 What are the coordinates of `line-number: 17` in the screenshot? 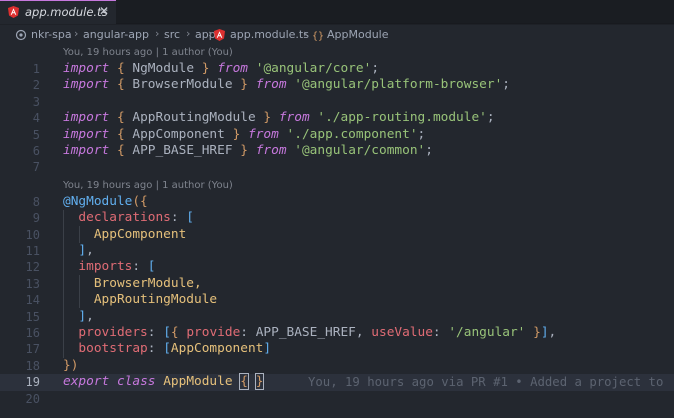 It's located at (32, 349).